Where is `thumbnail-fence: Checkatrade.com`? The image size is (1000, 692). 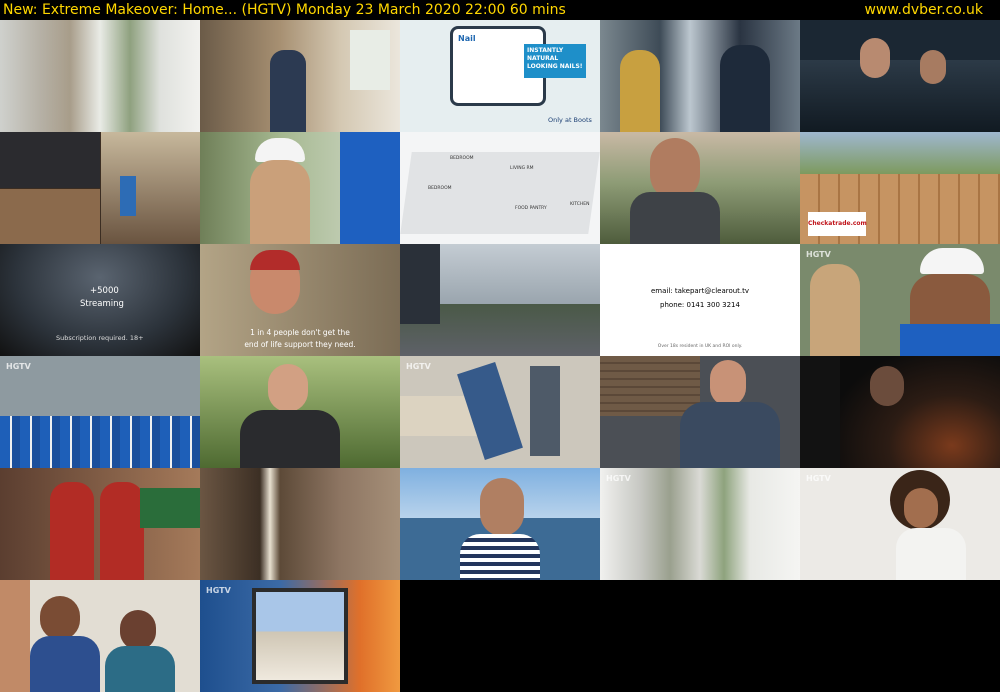 thumbnail-fence: Checkatrade.com is located at coordinates (900, 188).